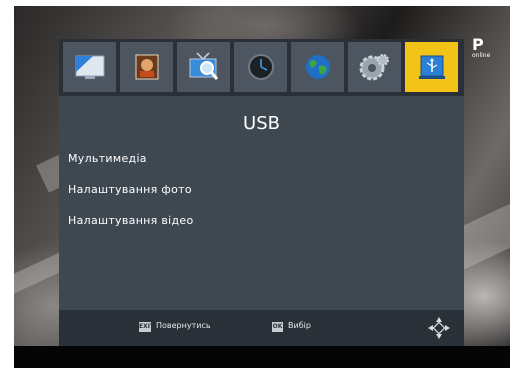 Image resolution: width=520 pixels, height=368 pixels. I want to click on footer-hint-bar: EXIT Повернутись OK Вибір, so click(261, 328).